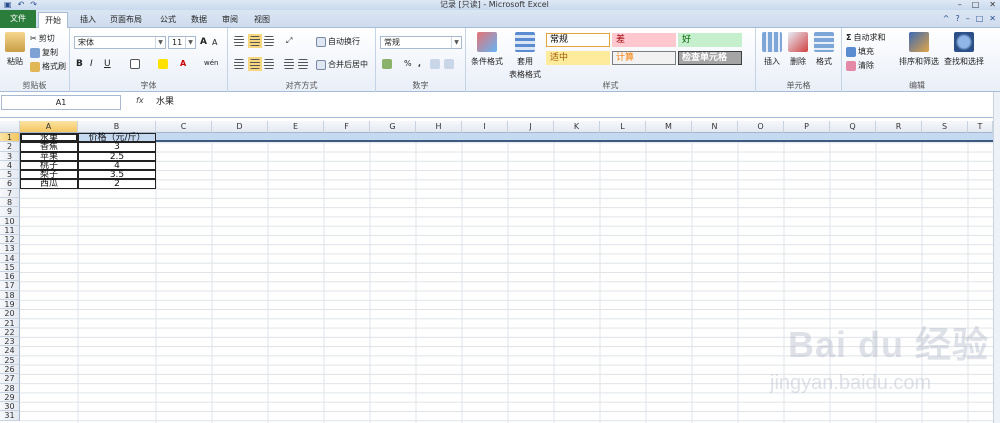  What do you see at coordinates (387, 64) in the screenshot?
I see `currency-button` at bounding box center [387, 64].